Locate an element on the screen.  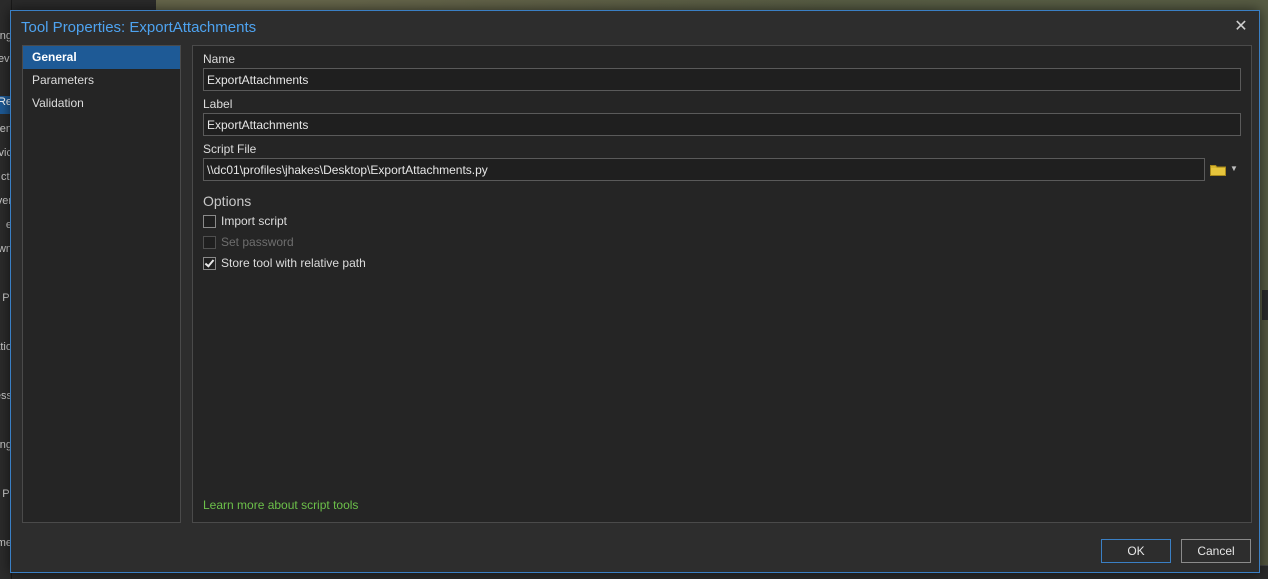
nav-item-validation: Validation is located at coordinates (101, 103).